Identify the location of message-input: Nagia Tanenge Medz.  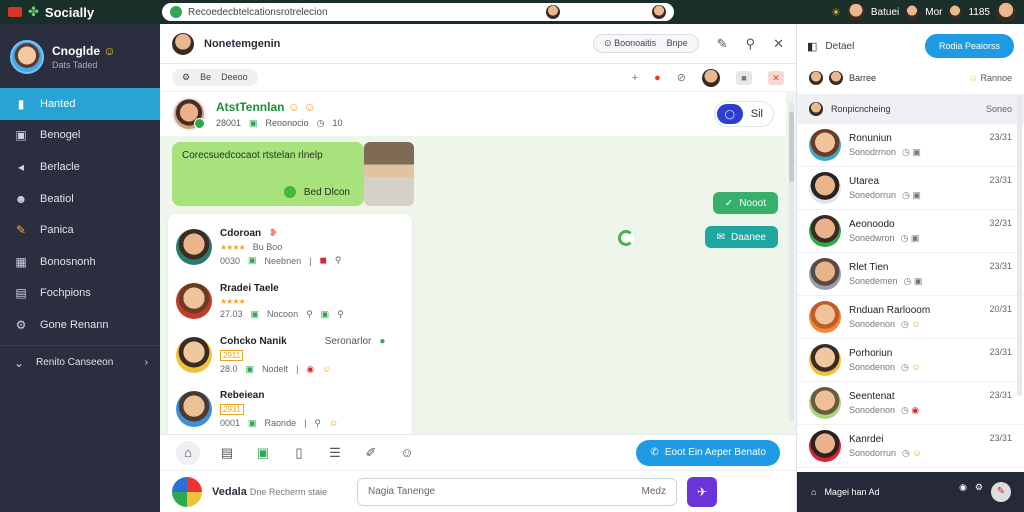
(516, 491).